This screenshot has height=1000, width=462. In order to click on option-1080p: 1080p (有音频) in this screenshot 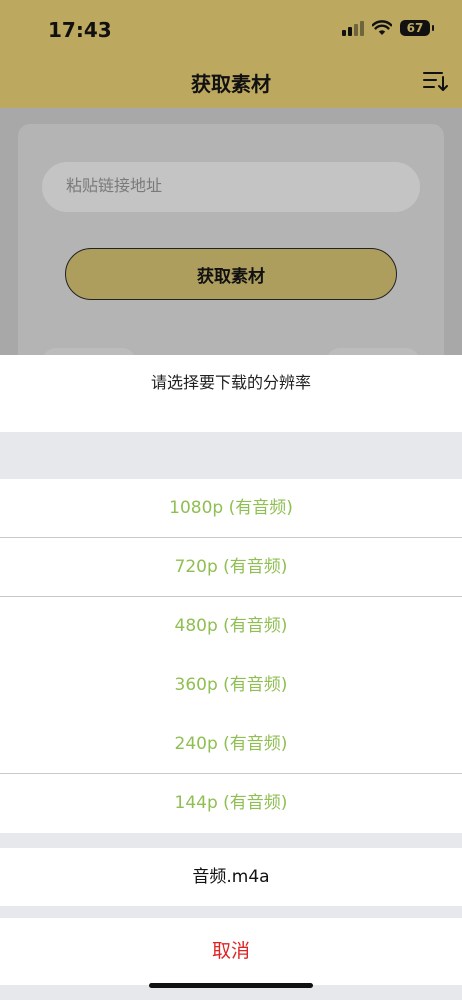, I will do `click(231, 508)`.